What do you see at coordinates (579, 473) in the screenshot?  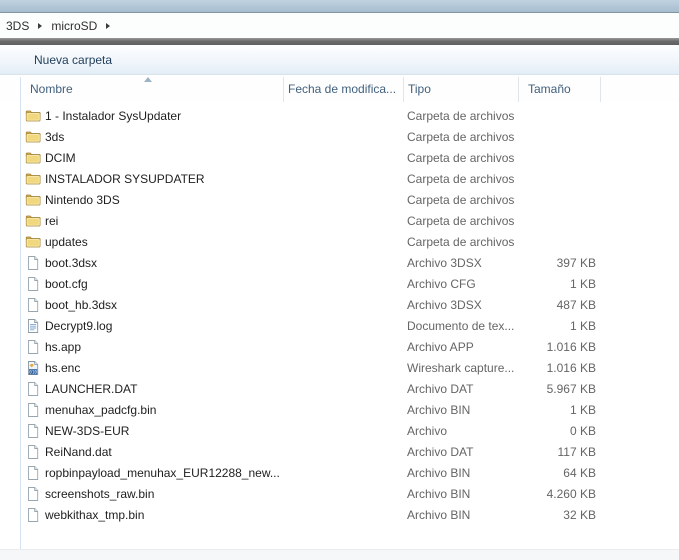 I see `file-size: 64 KB` at bounding box center [579, 473].